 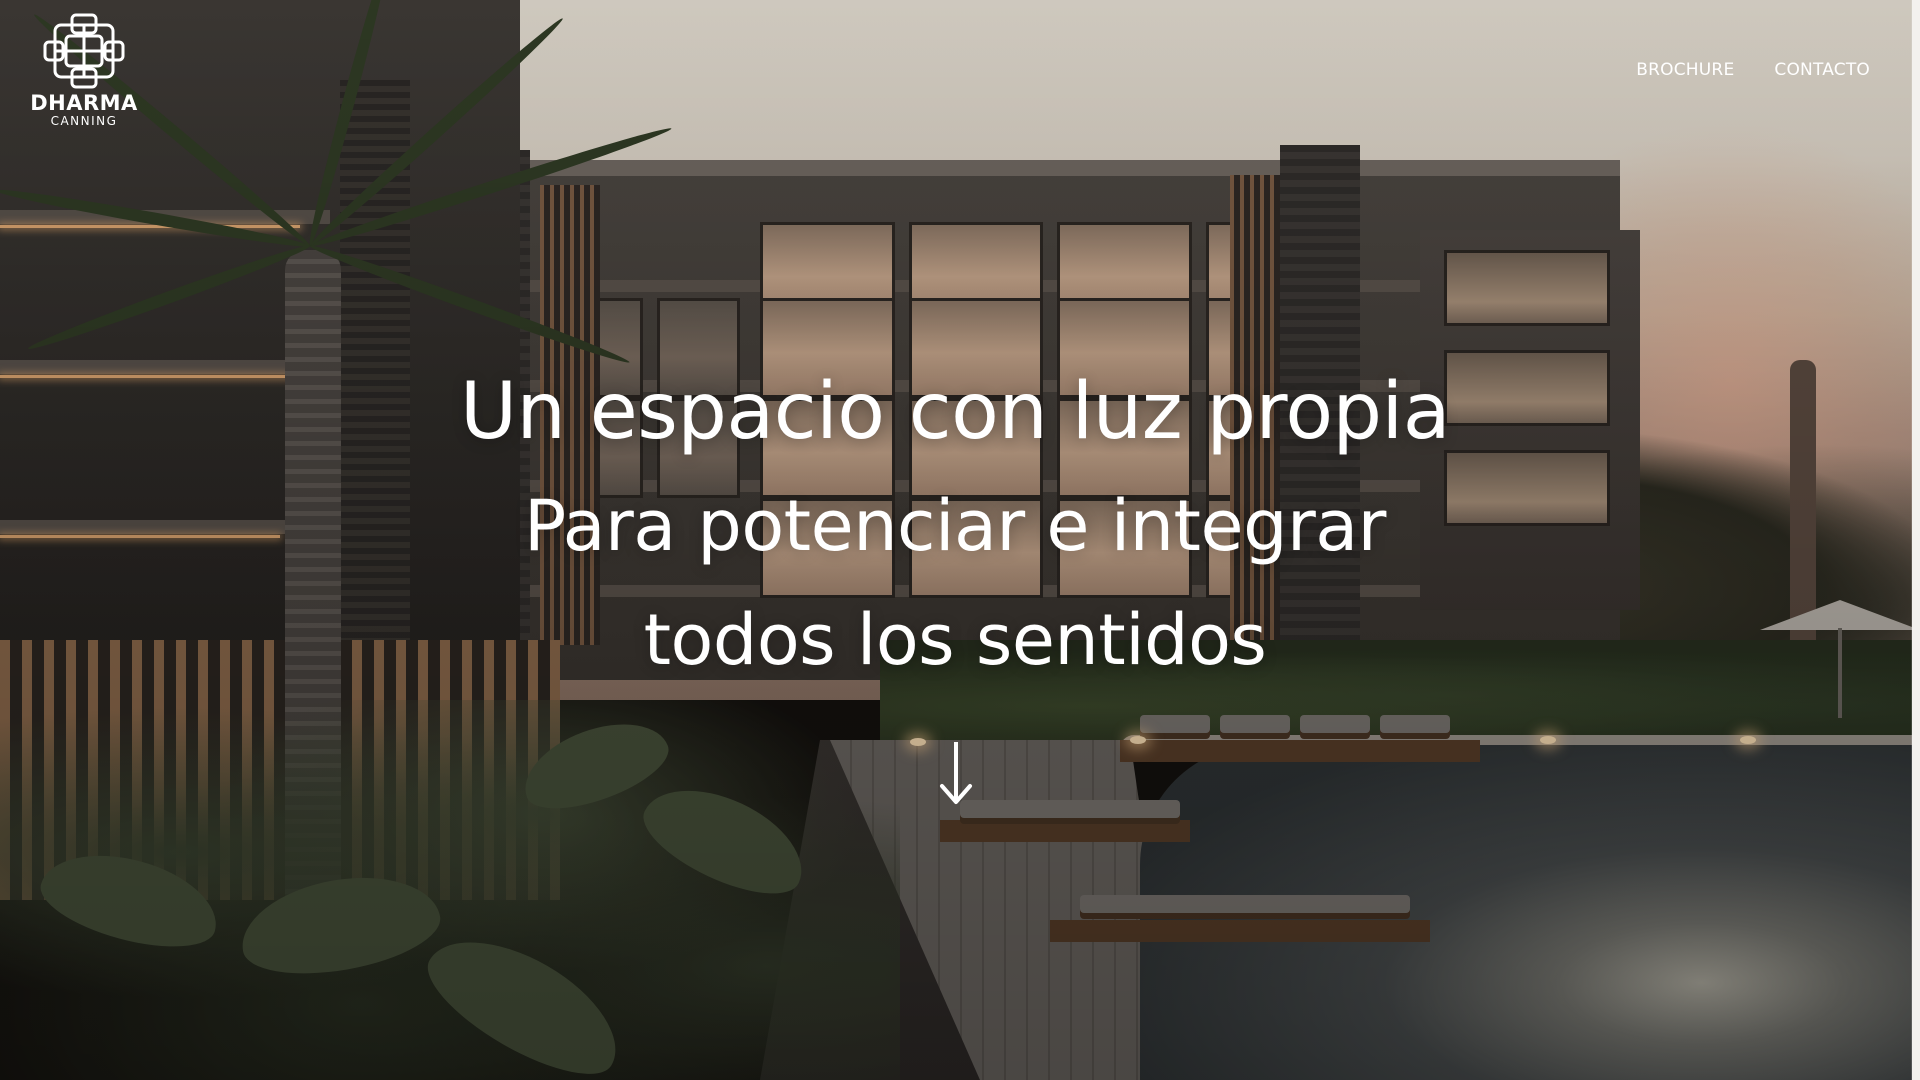 I want to click on hero-subtitle-line1: Para potenciar e integrar, so click(x=955, y=526).